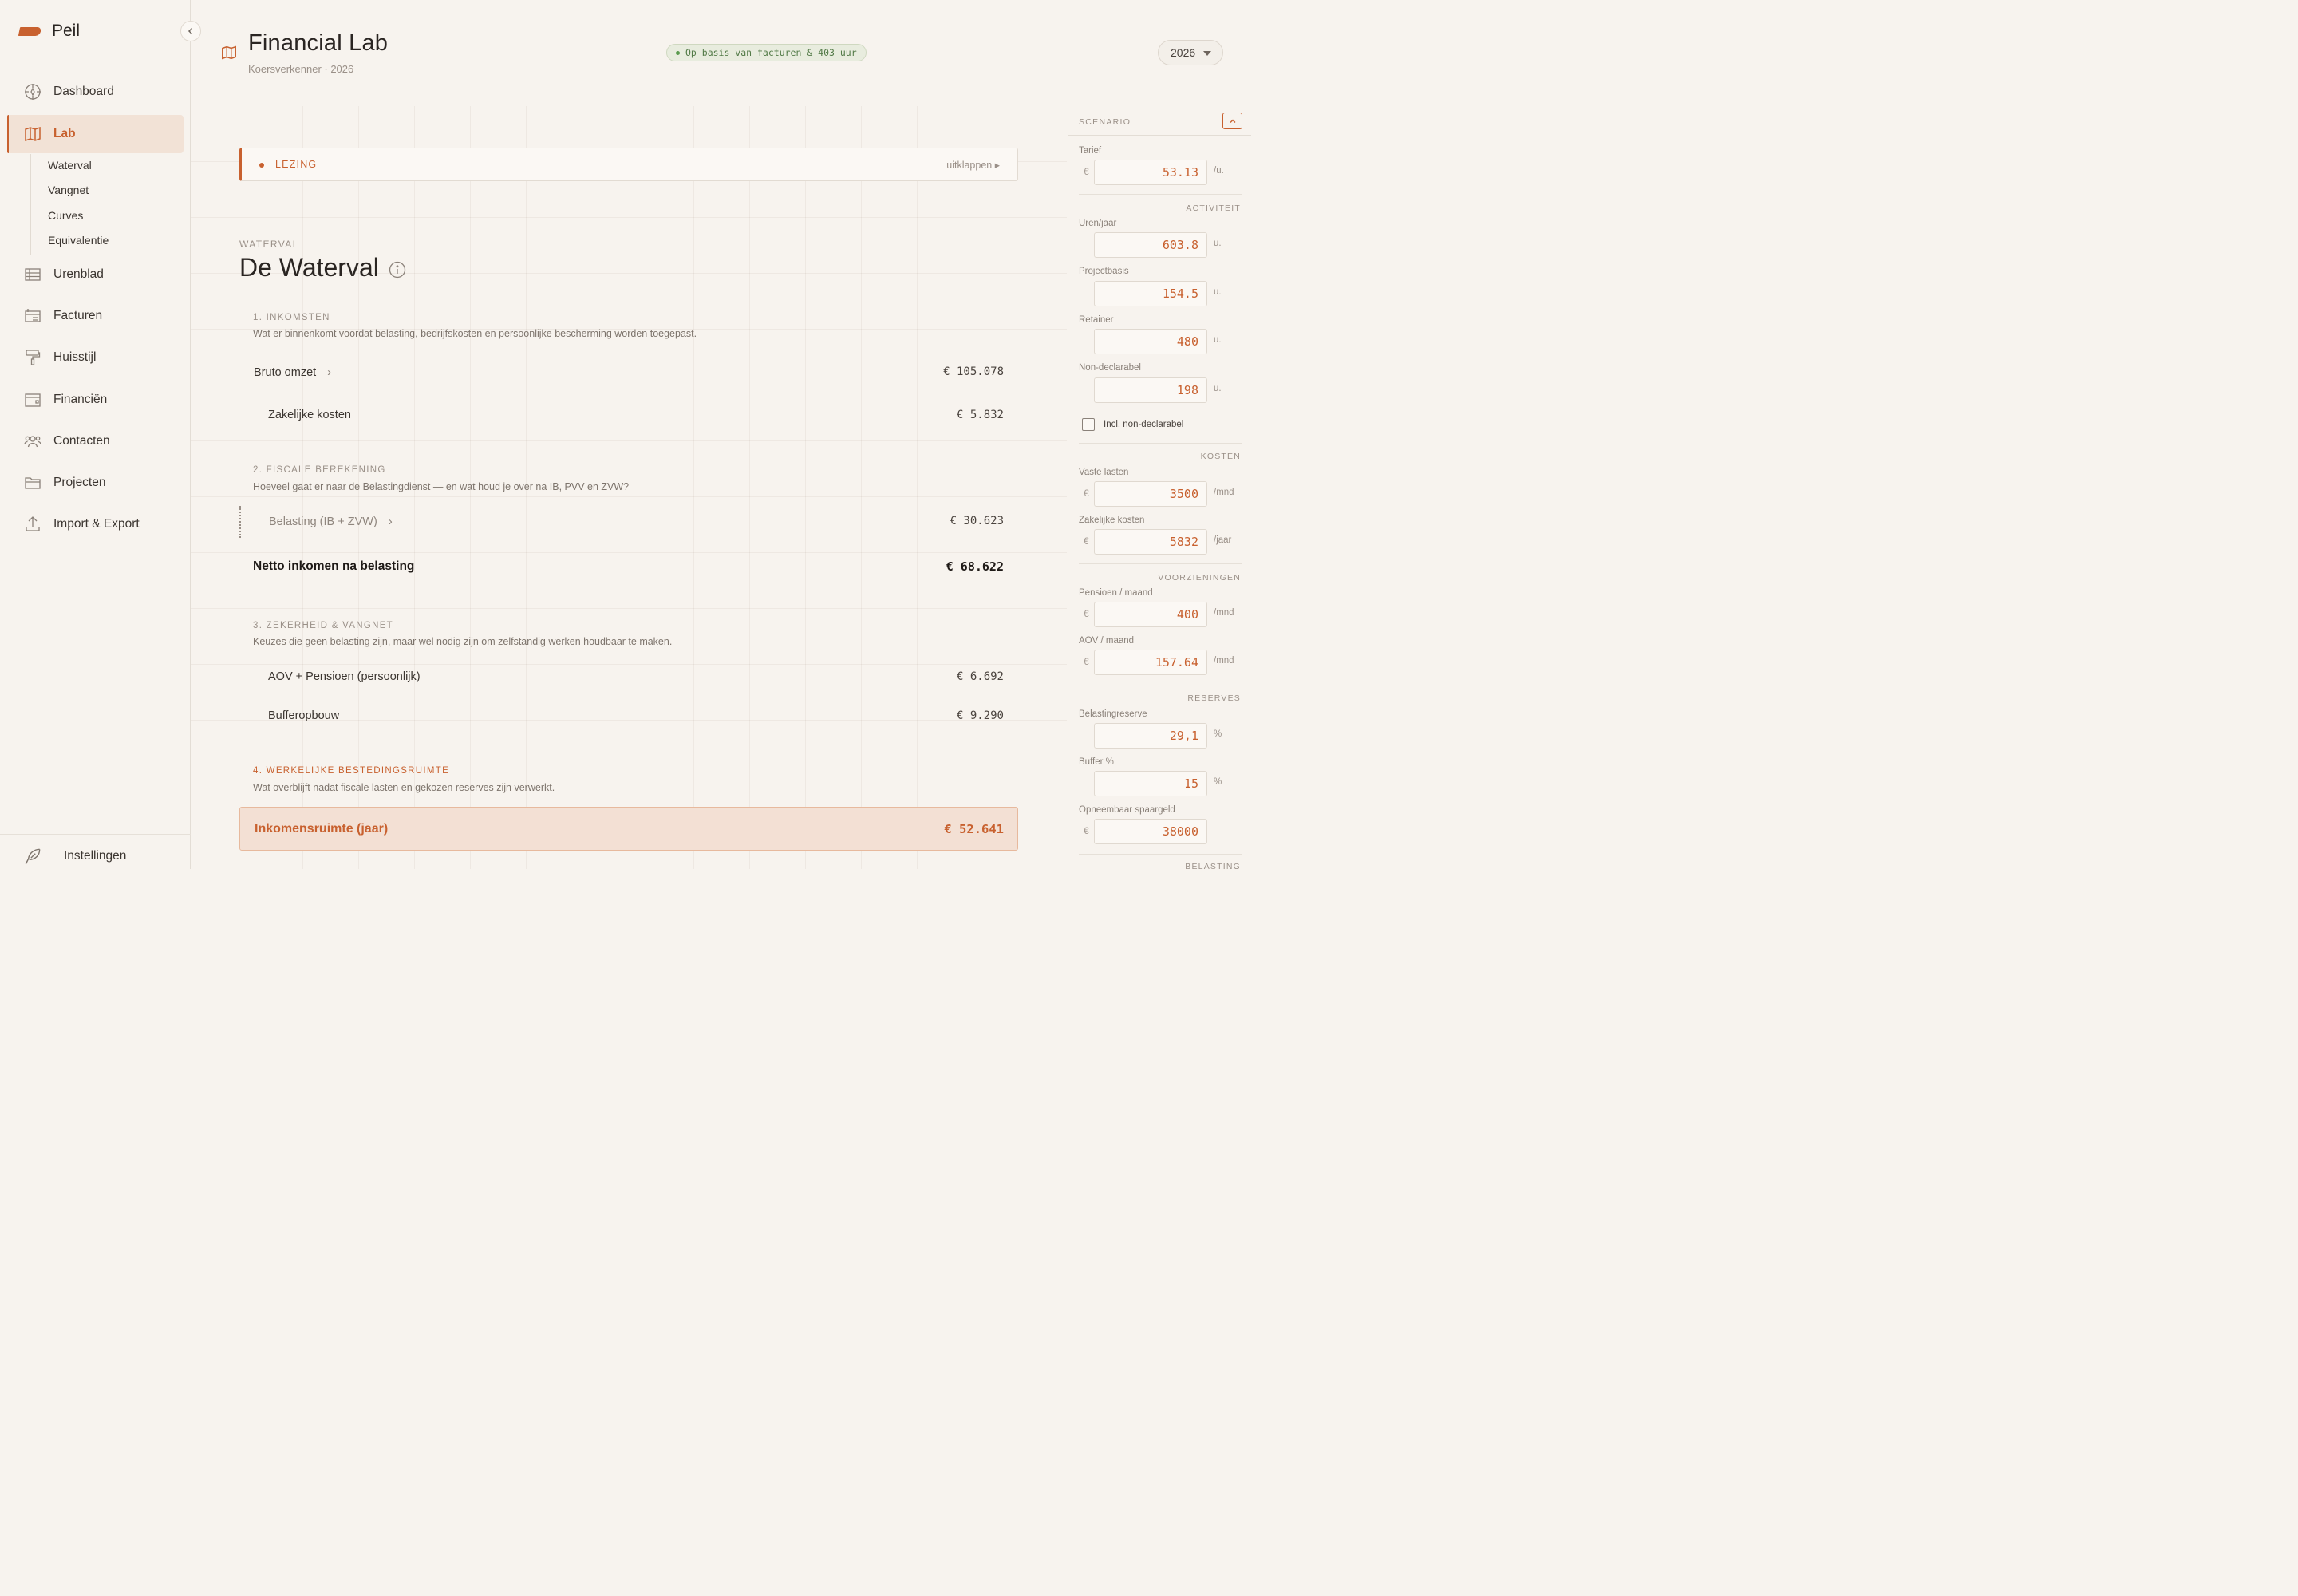 Image resolution: width=2298 pixels, height=1596 pixels. I want to click on year-select: 2026, so click(1190, 52).